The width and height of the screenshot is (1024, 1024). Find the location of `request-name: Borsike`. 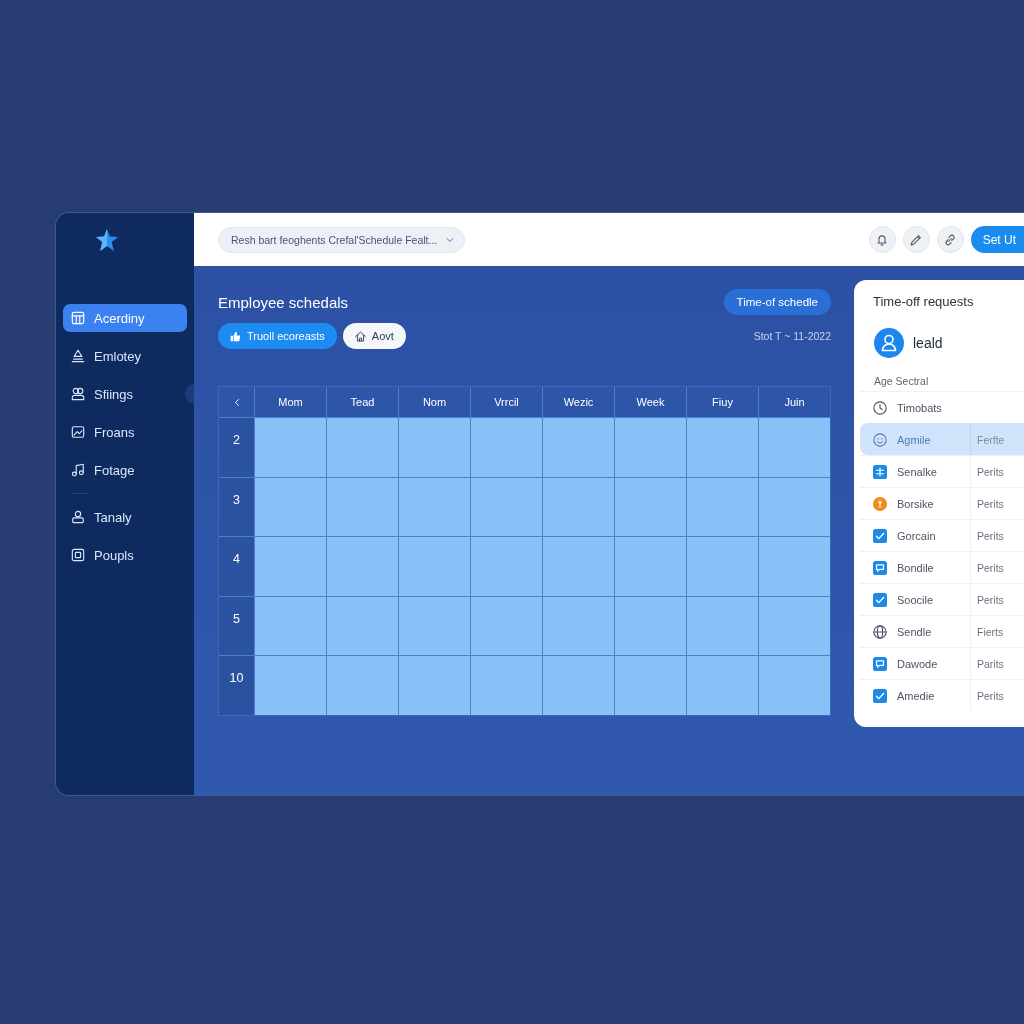

request-name: Borsike is located at coordinates (916, 503).